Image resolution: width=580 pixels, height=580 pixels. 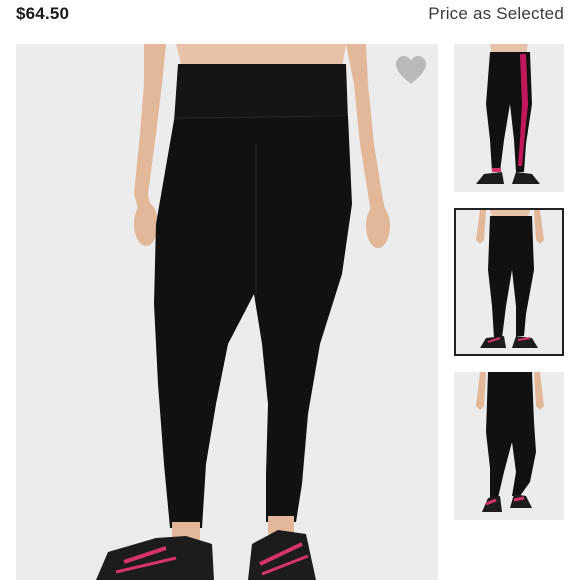 What do you see at coordinates (43, 13) in the screenshot?
I see `product-price: $64.50` at bounding box center [43, 13].